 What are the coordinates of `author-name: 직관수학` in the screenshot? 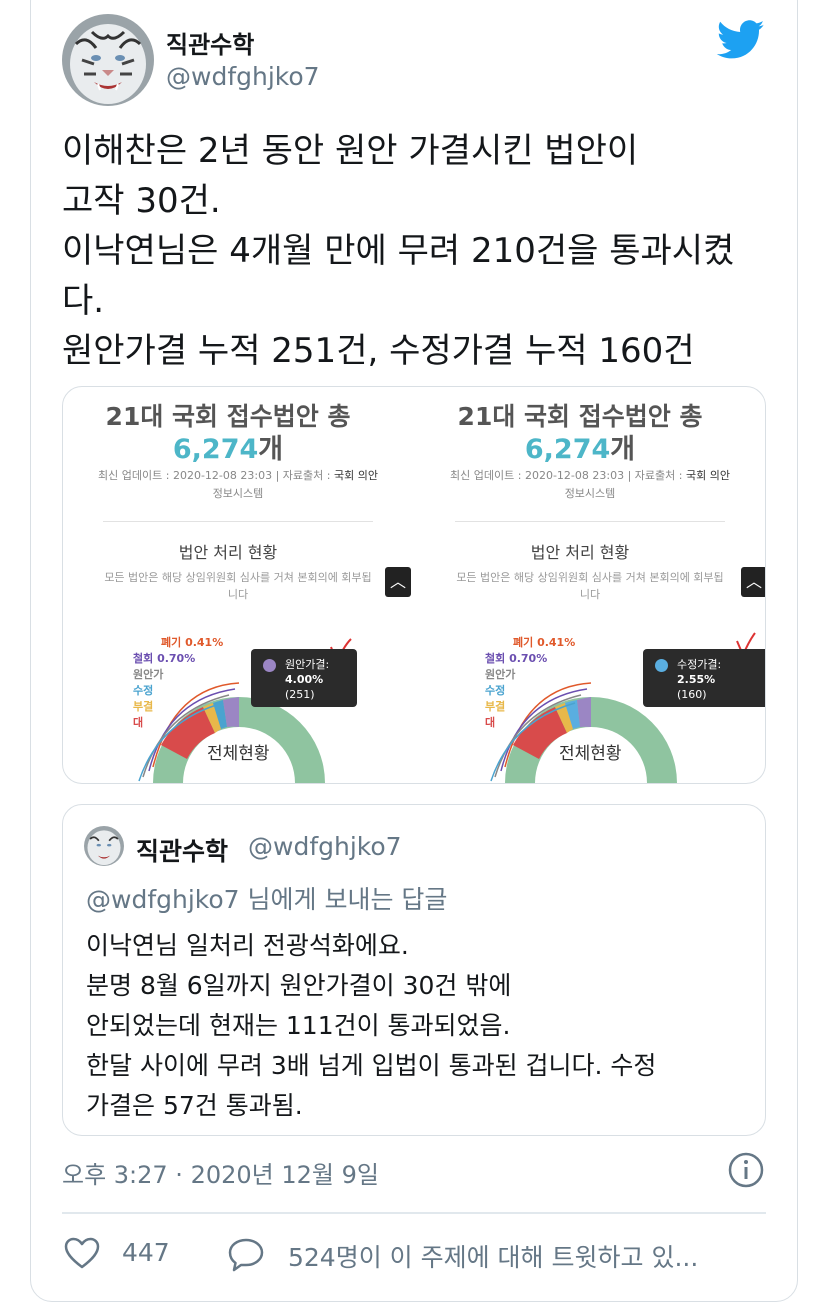 It's located at (210, 42).